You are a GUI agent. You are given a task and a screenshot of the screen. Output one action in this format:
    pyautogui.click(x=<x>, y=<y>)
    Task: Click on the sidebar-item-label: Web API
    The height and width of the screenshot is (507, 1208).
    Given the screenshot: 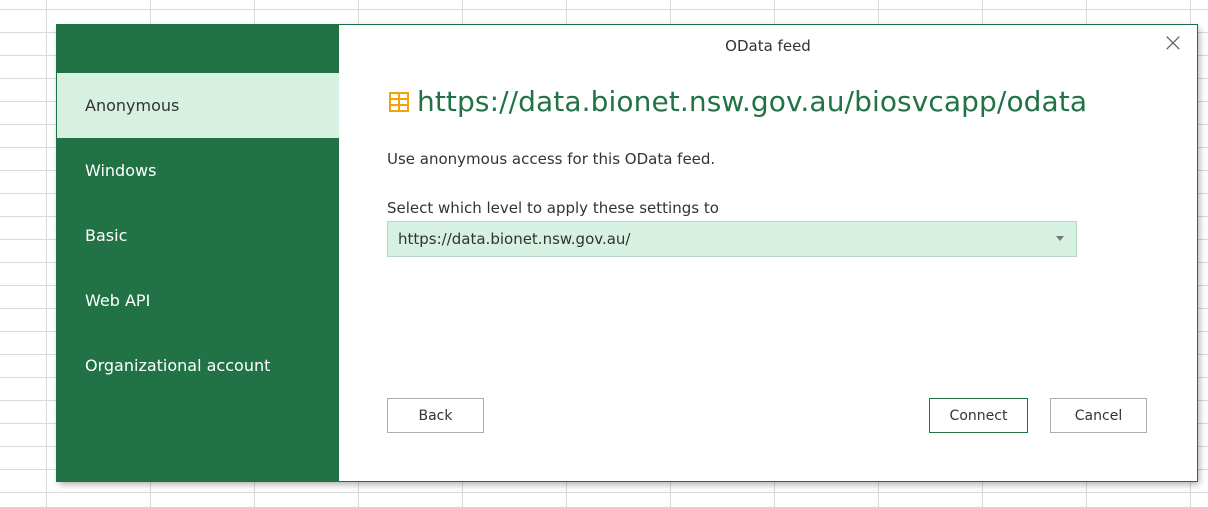 What is the action you would take?
    pyautogui.click(x=118, y=300)
    